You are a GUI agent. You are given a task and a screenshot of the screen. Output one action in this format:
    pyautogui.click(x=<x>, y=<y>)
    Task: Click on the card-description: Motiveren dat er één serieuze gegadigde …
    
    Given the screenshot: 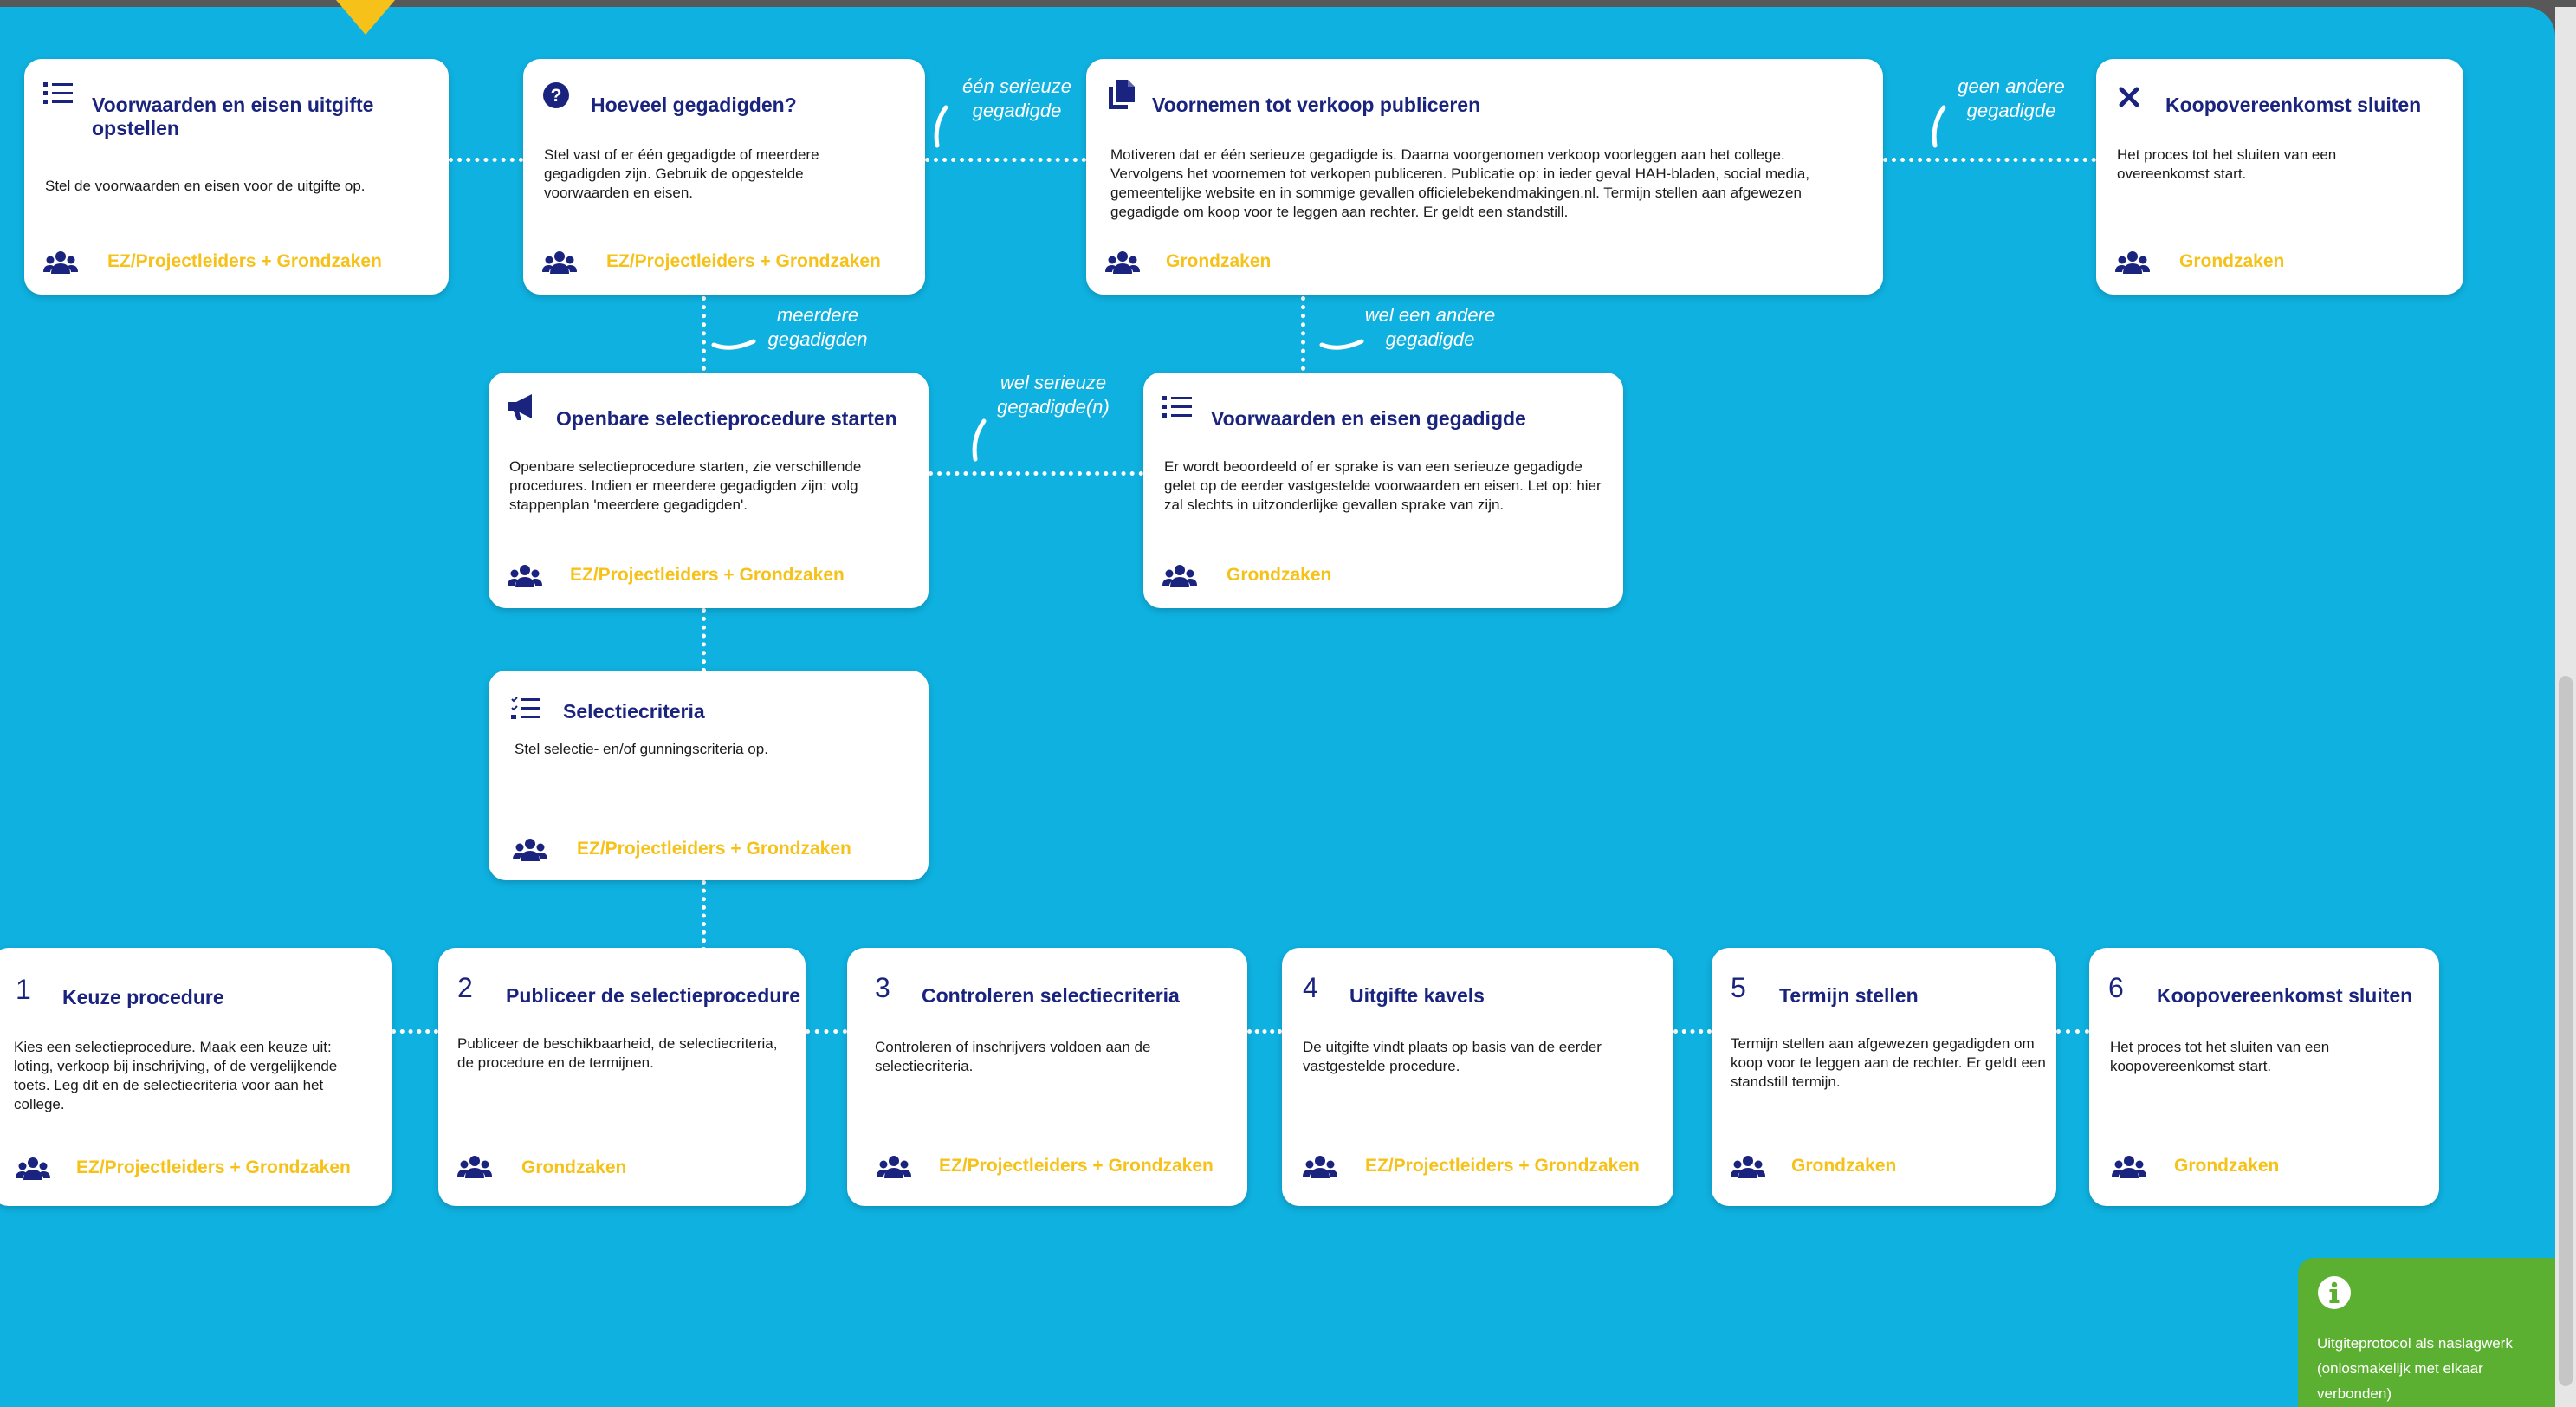 What is the action you would take?
    pyautogui.click(x=1460, y=183)
    